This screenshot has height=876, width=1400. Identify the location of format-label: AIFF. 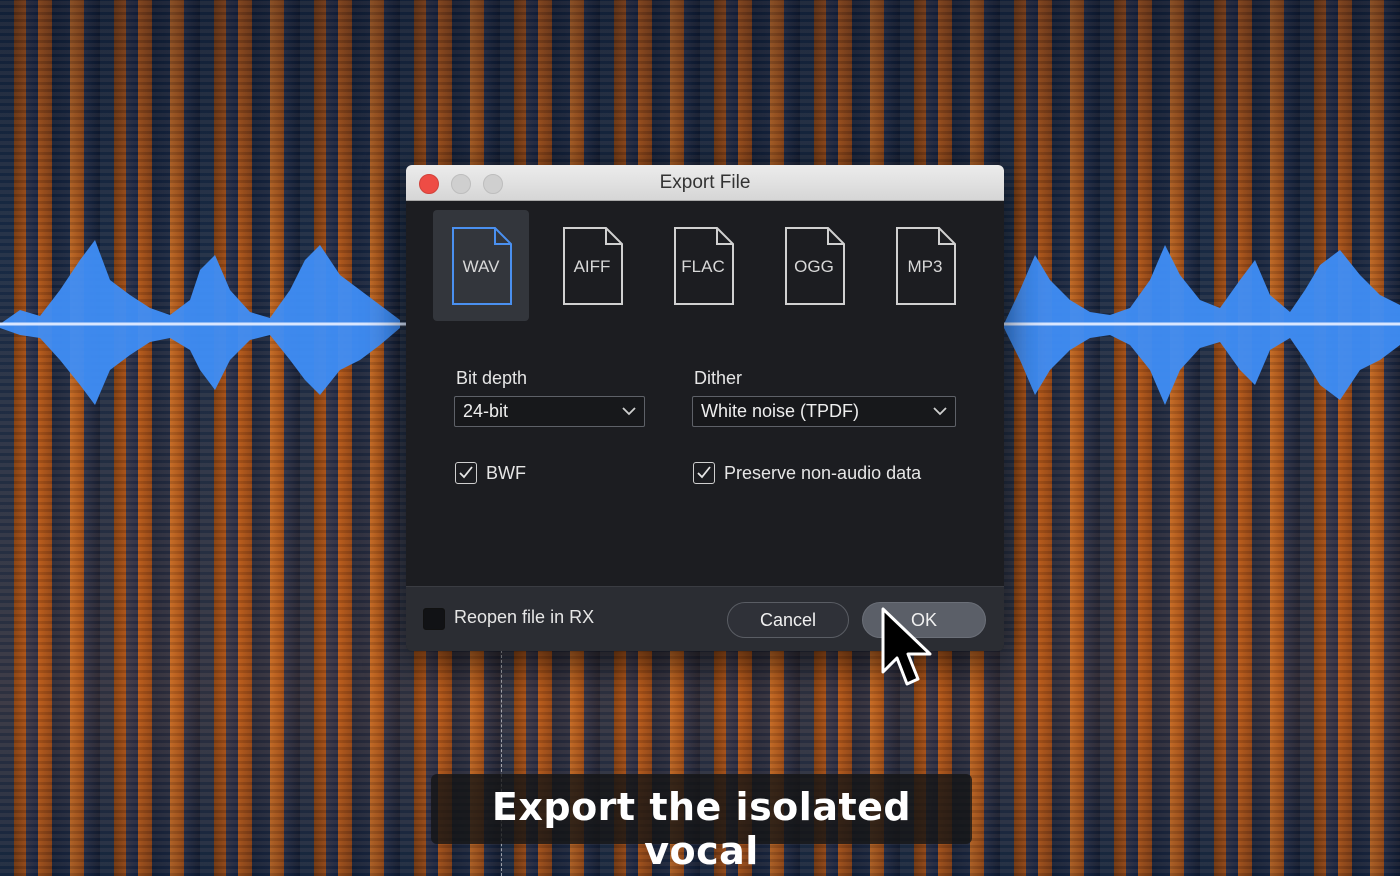
(592, 266).